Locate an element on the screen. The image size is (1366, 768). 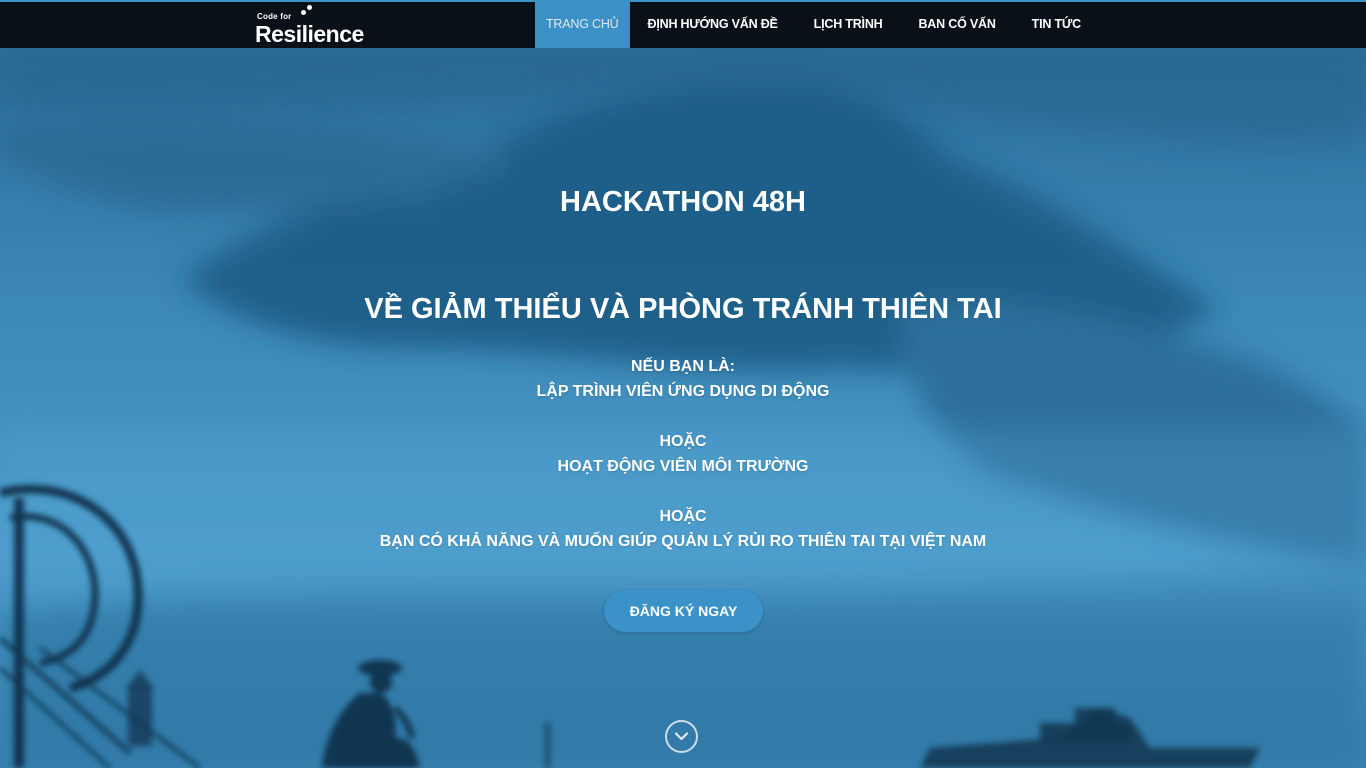
hero-subtitle: VỀ GIẢM THIỂU VÀ PHÒNG TRÁNH THIÊN TAI is located at coordinates (683, 309).